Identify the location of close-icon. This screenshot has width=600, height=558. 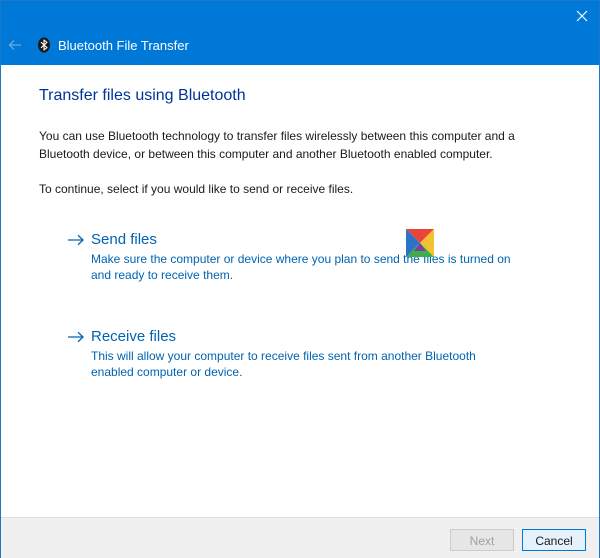
(582, 16).